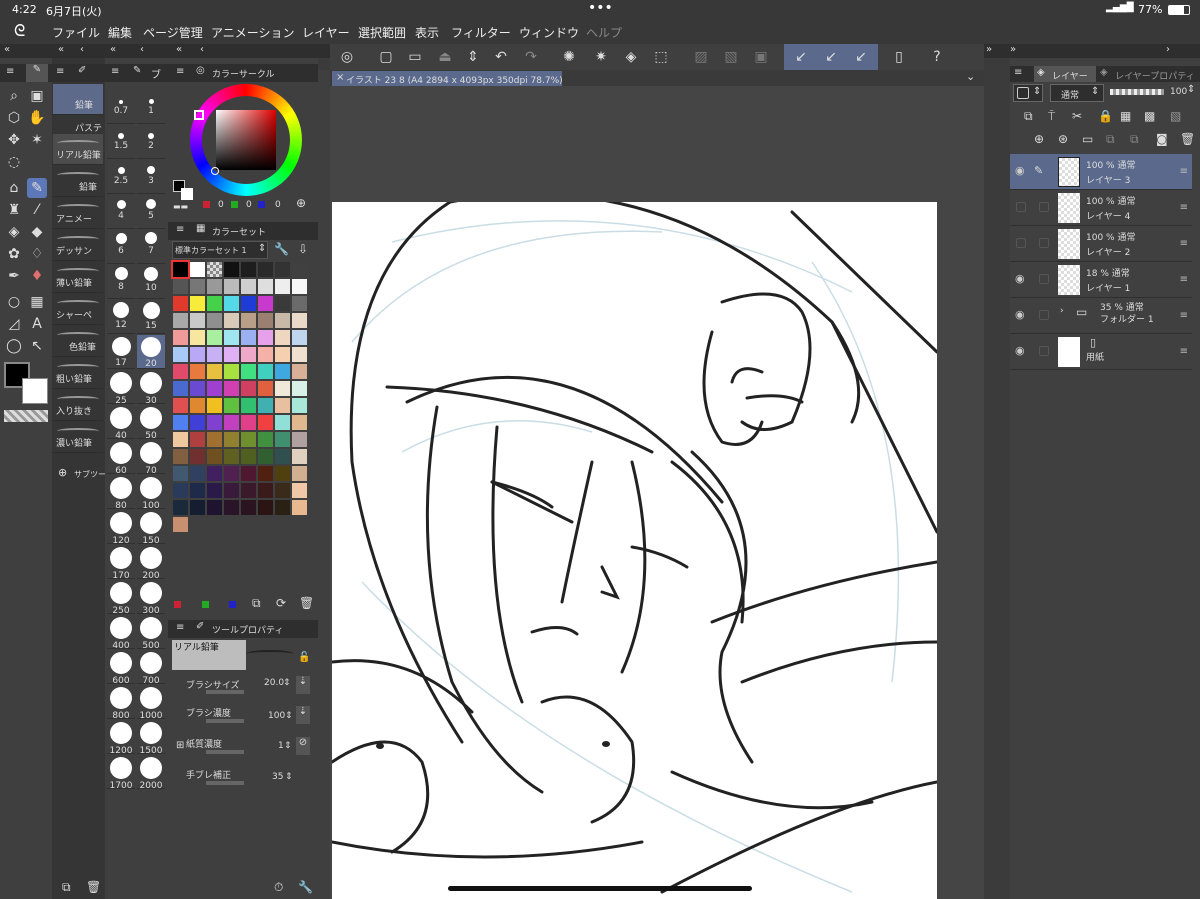  I want to click on brush-item: シャーペ, so click(78, 309).